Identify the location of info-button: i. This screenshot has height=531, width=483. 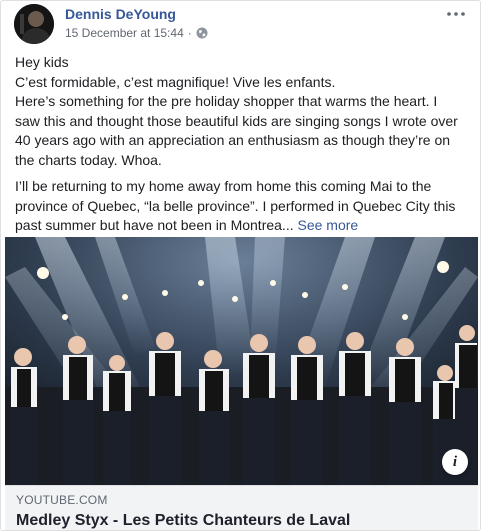
(455, 462).